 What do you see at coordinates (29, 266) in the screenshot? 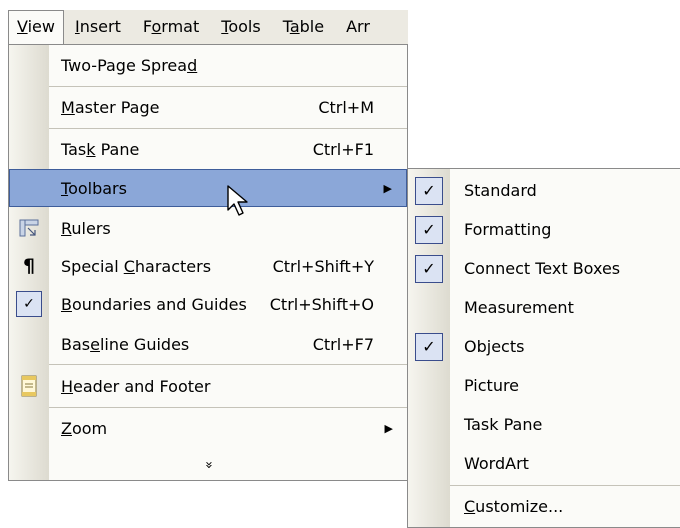
I see `pilcrow-icon: ¶` at bounding box center [29, 266].